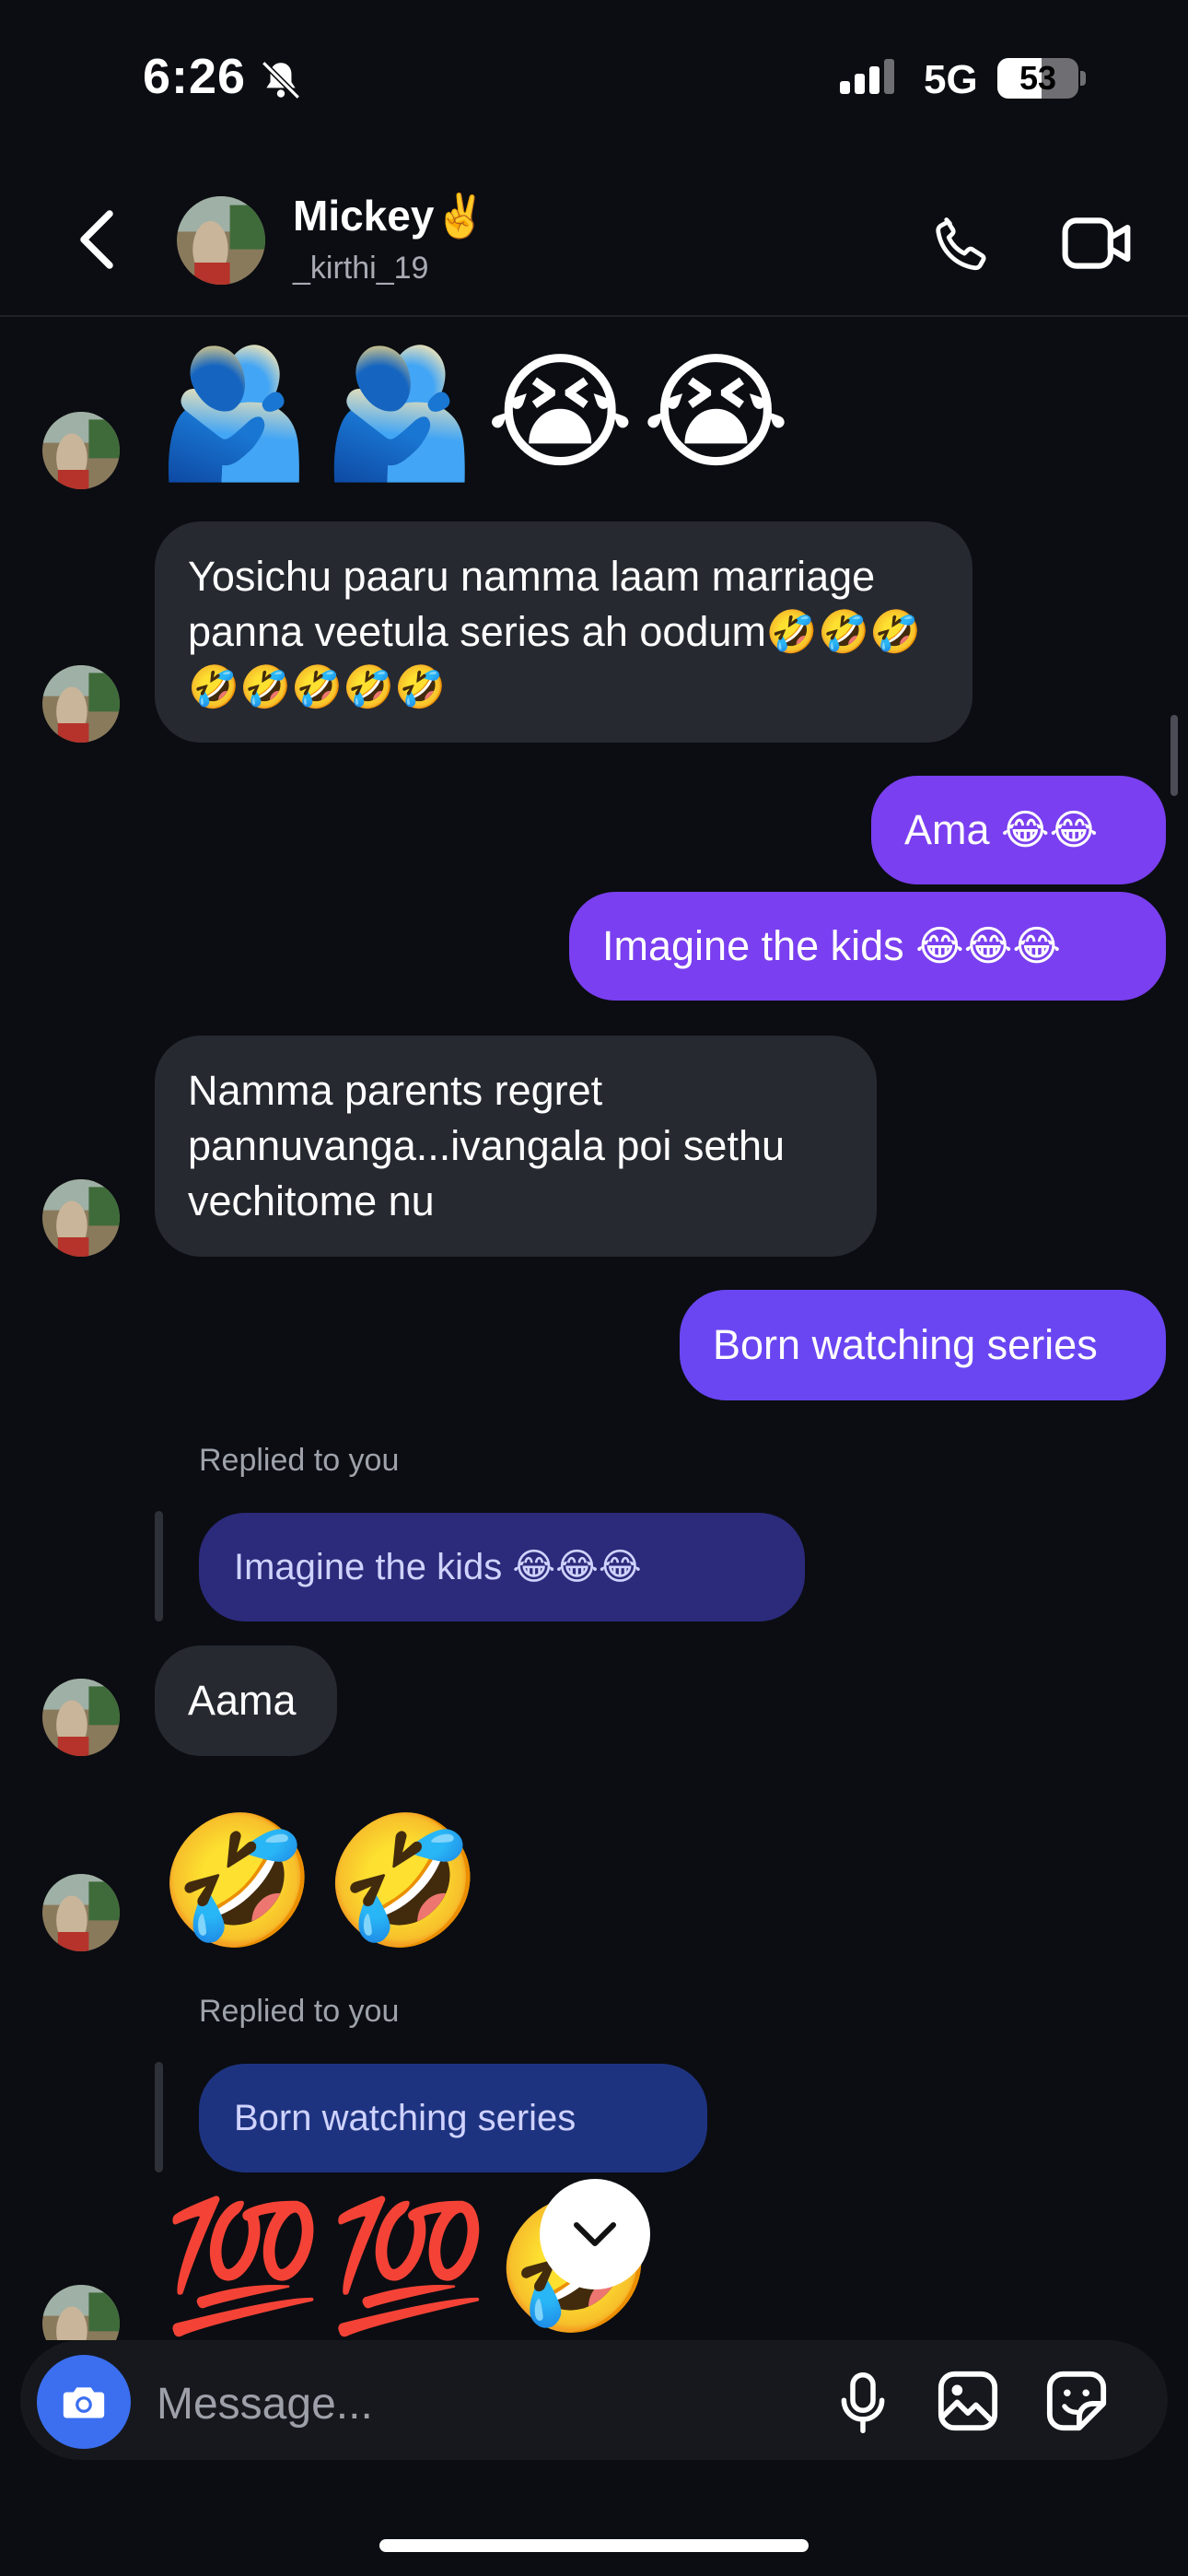  Describe the element at coordinates (195, 76) in the screenshot. I see `status-time: 6:26` at that location.